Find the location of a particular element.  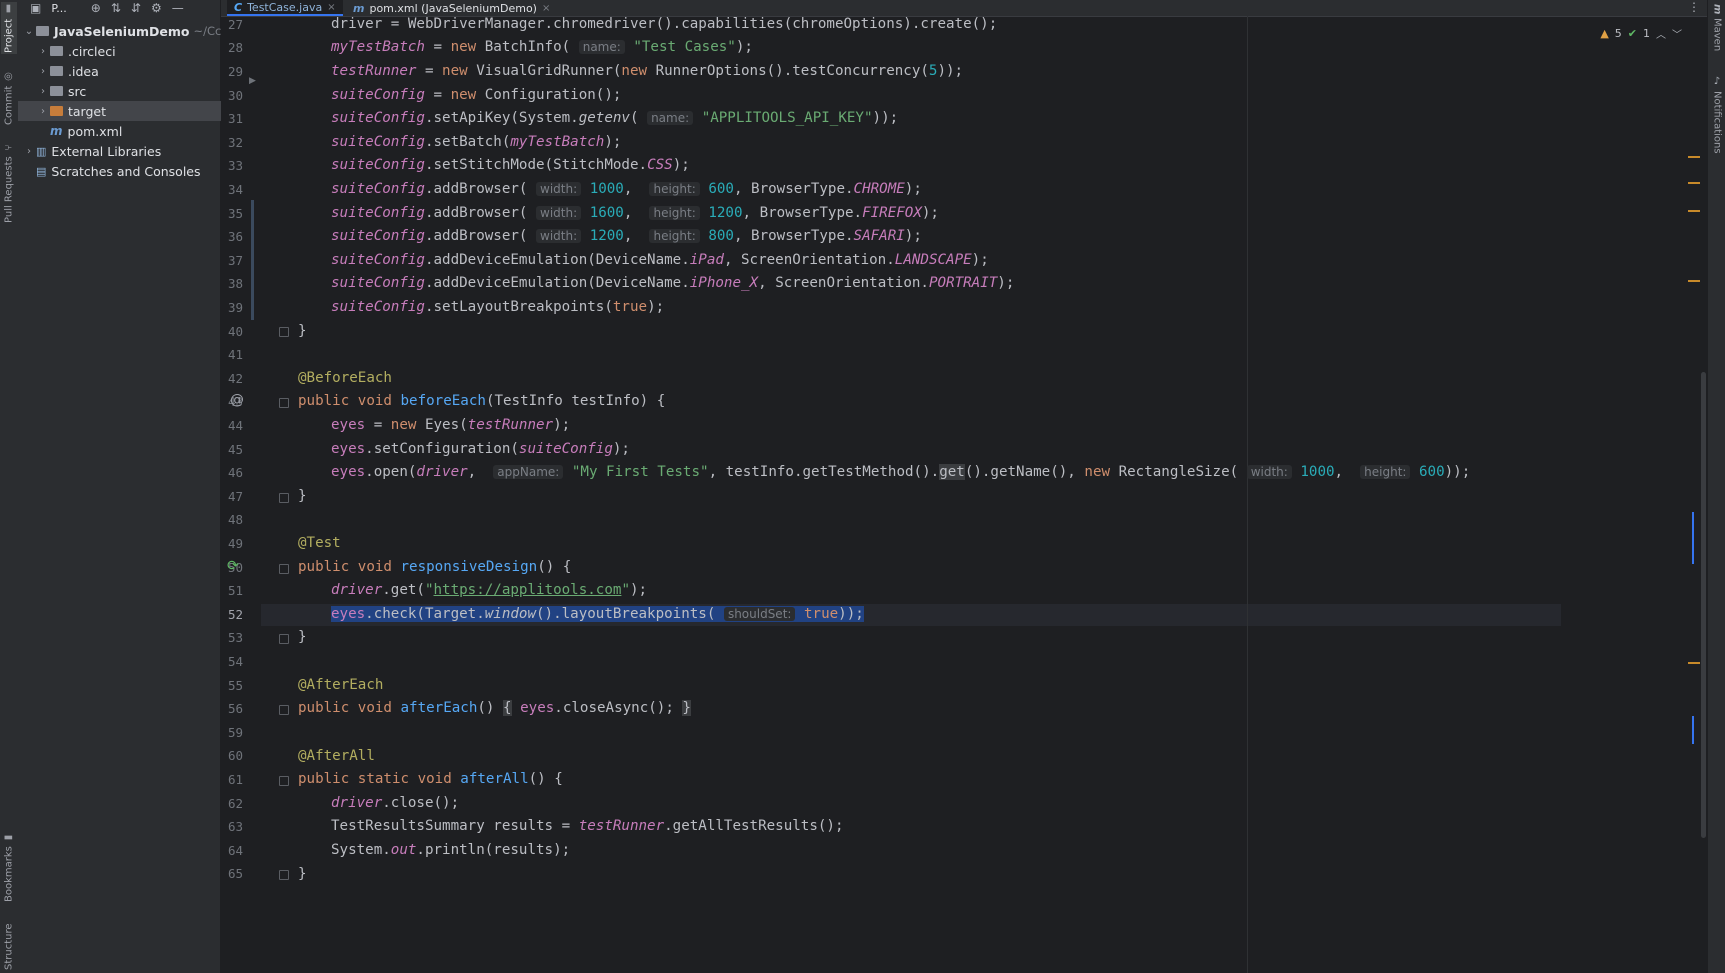

line-number: 37 is located at coordinates (235, 260).